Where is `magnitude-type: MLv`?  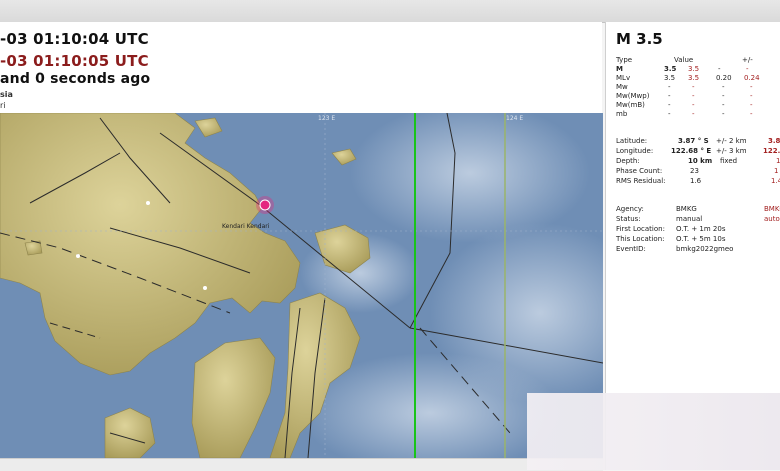 magnitude-type: MLv is located at coordinates (623, 78).